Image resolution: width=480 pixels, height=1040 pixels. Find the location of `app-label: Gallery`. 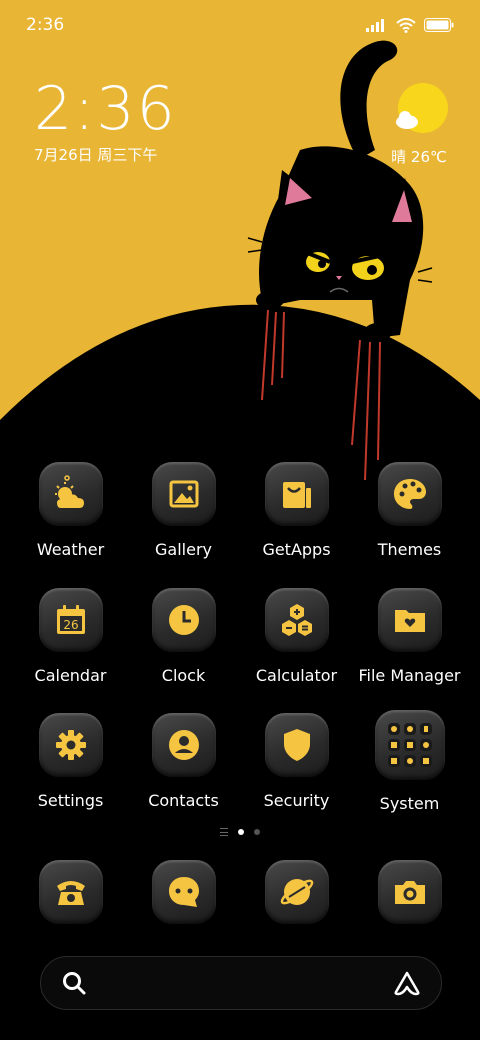

app-label: Gallery is located at coordinates (183, 549).